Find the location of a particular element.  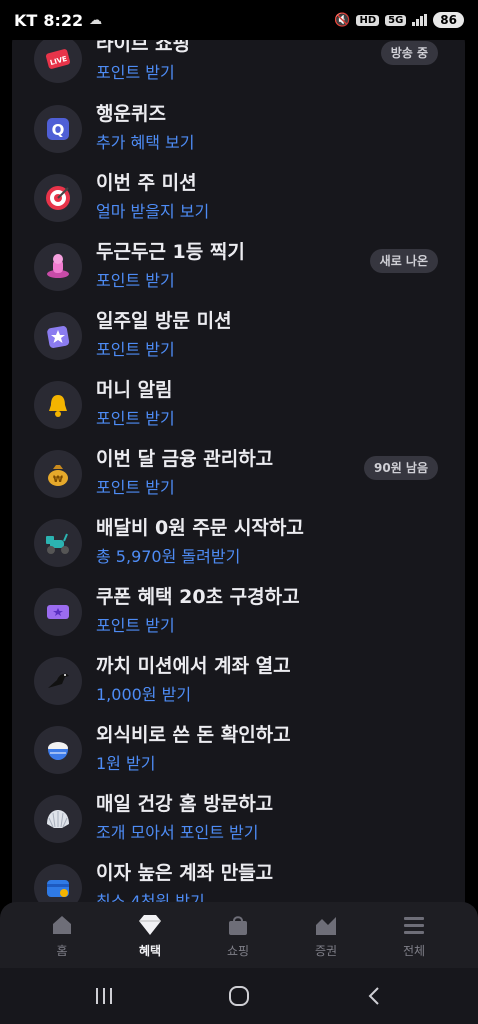

item-subtitle: 얼마 받을지 보기 is located at coordinates (153, 211).